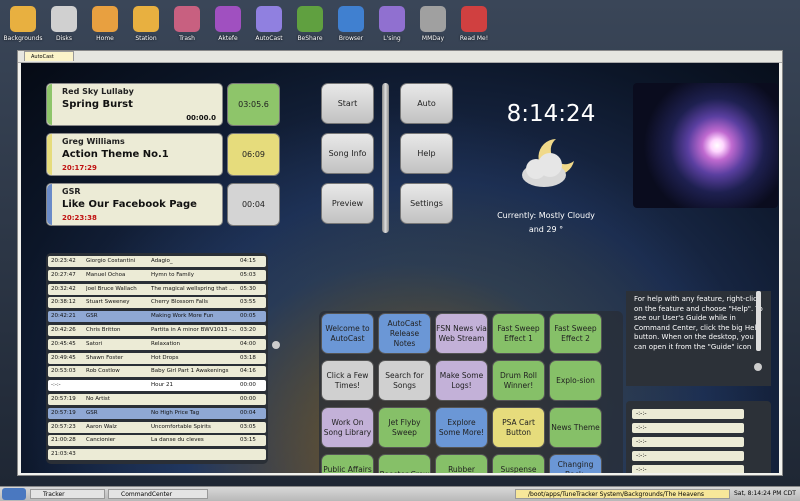 The image size is (800, 501). Describe the element at coordinates (64, 24) in the screenshot. I see `desktop-icon: Disks` at that location.